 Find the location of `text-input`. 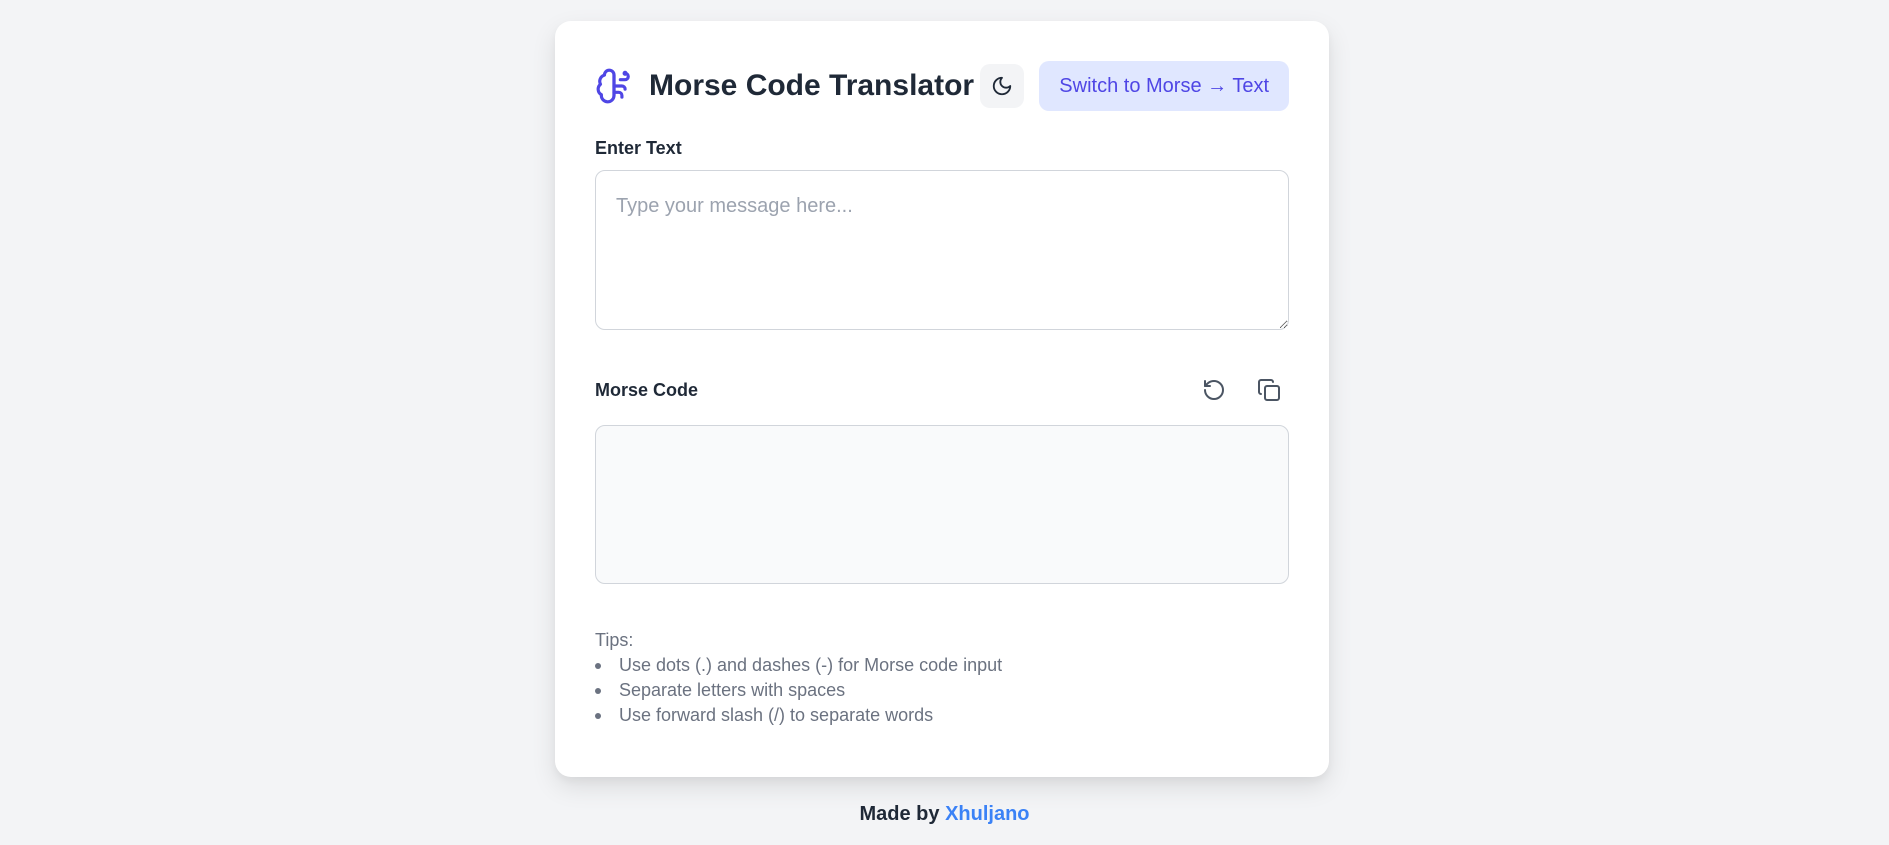

text-input is located at coordinates (942, 250).